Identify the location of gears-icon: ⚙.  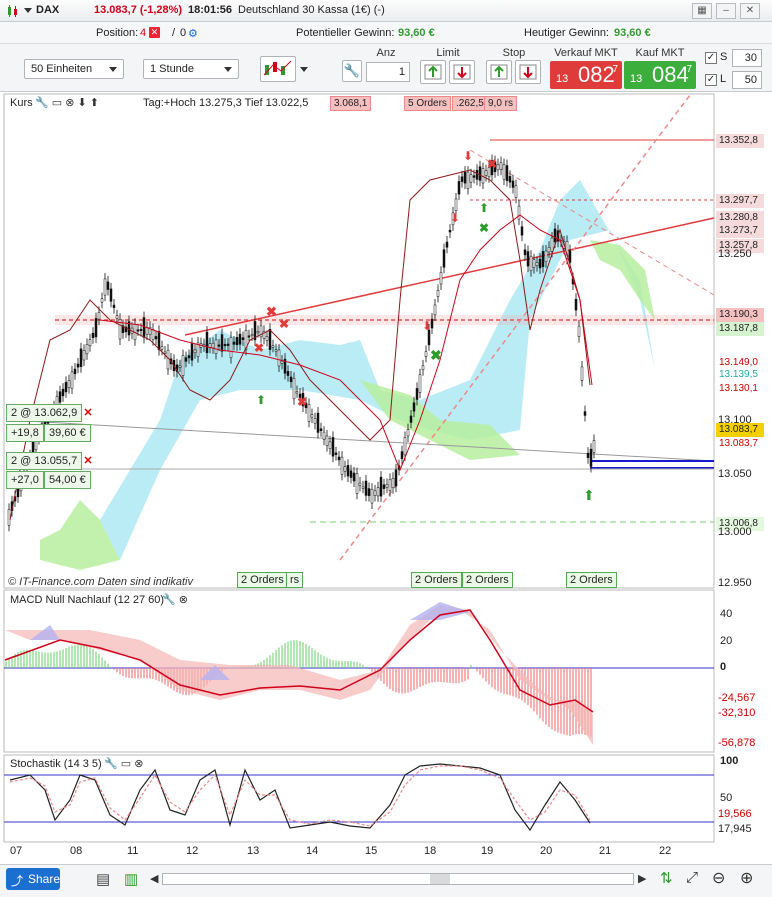
(193, 33).